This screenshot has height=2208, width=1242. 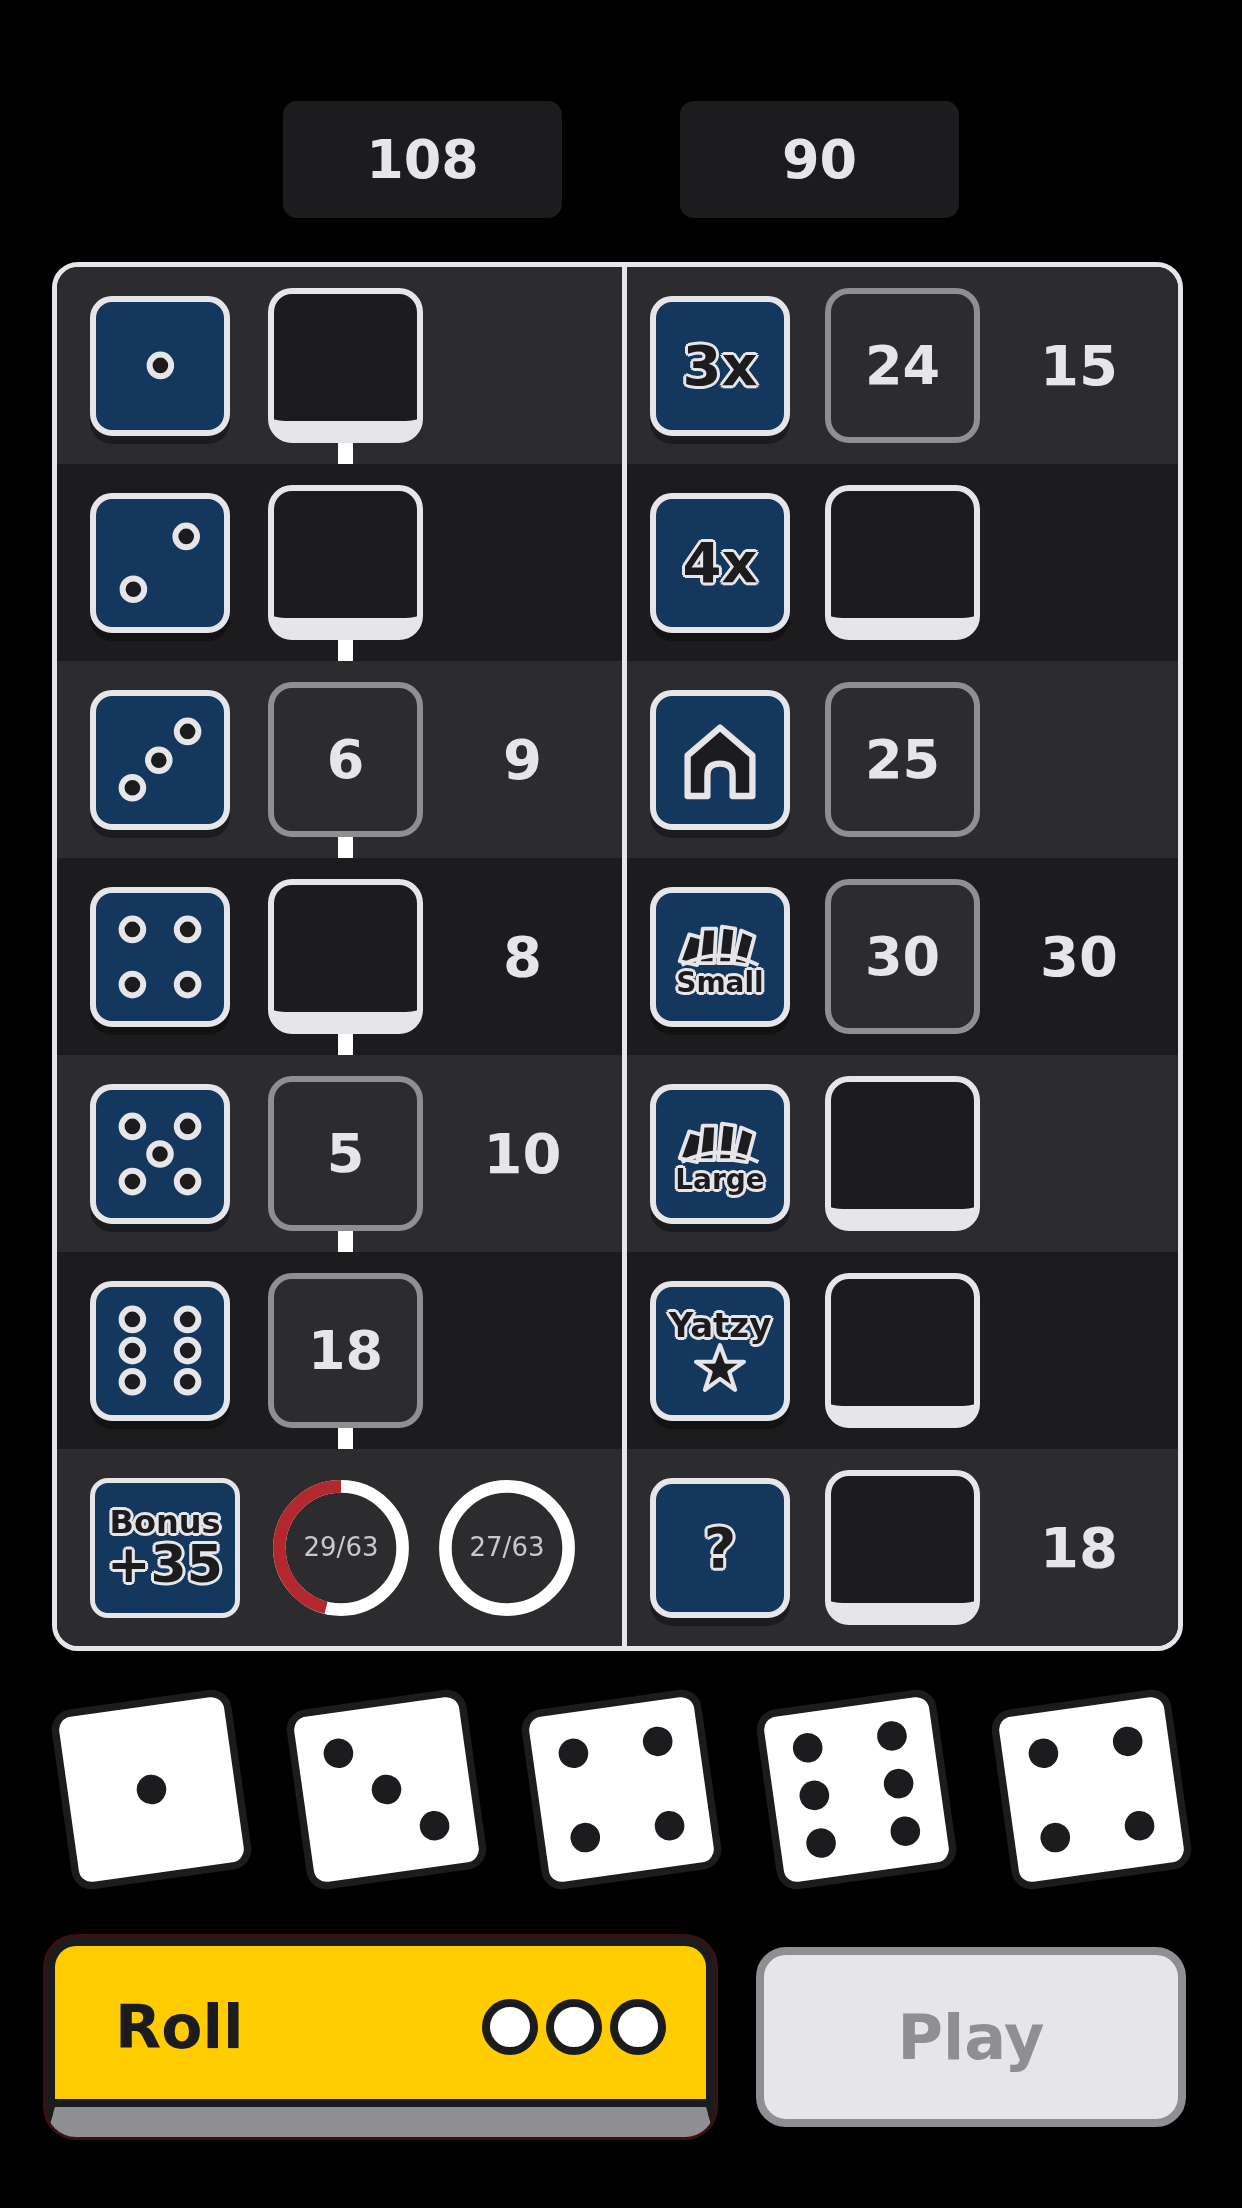 I want to click on score-value: 8, so click(x=522, y=956).